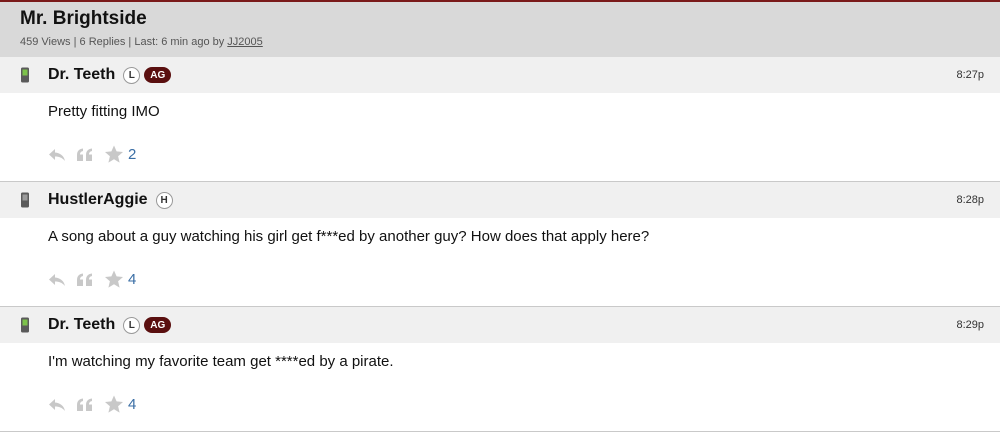  I want to click on last-poster-link: JJ2005, so click(244, 42).